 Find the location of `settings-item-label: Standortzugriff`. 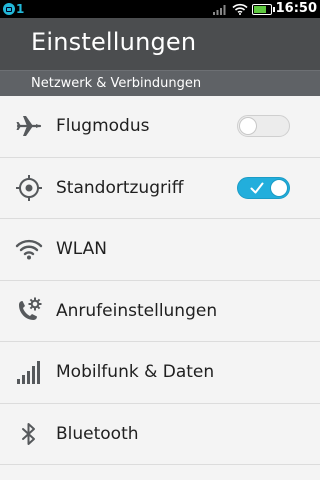

settings-item-label: Standortzugriff is located at coordinates (120, 187).